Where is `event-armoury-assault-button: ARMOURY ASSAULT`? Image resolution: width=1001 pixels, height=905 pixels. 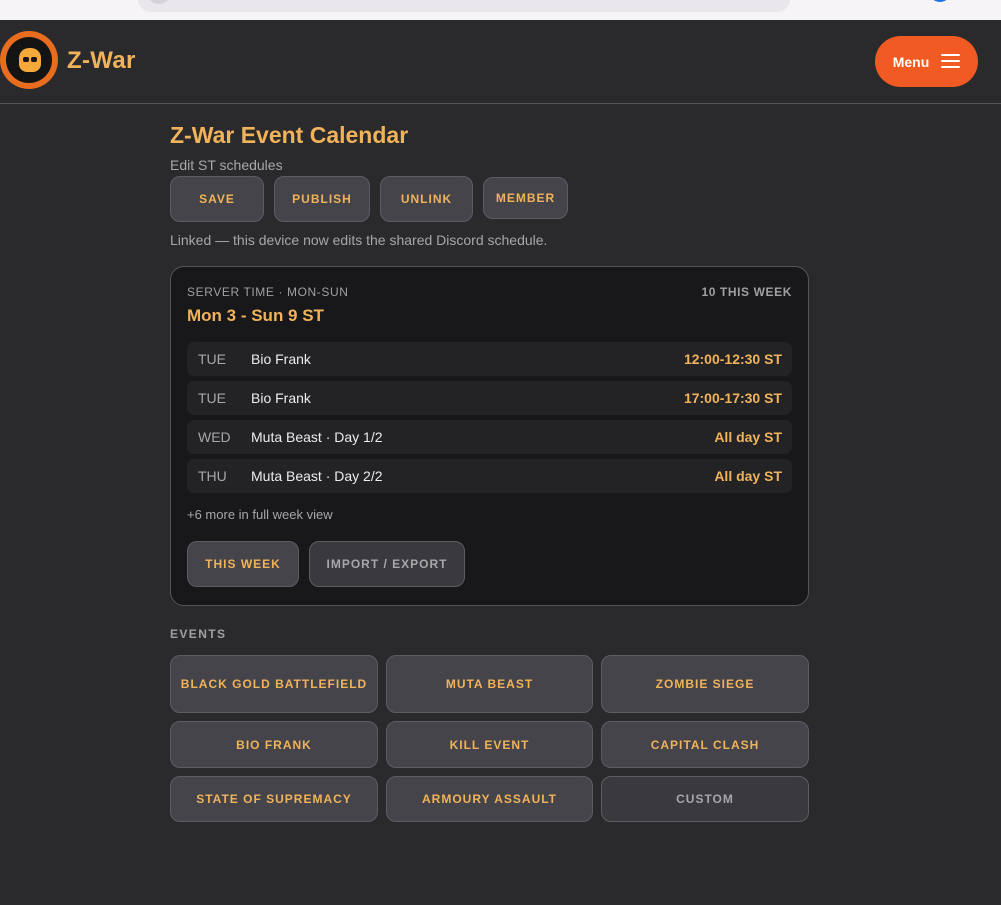
event-armoury-assault-button: ARMOURY ASSAULT is located at coordinates (489, 799).